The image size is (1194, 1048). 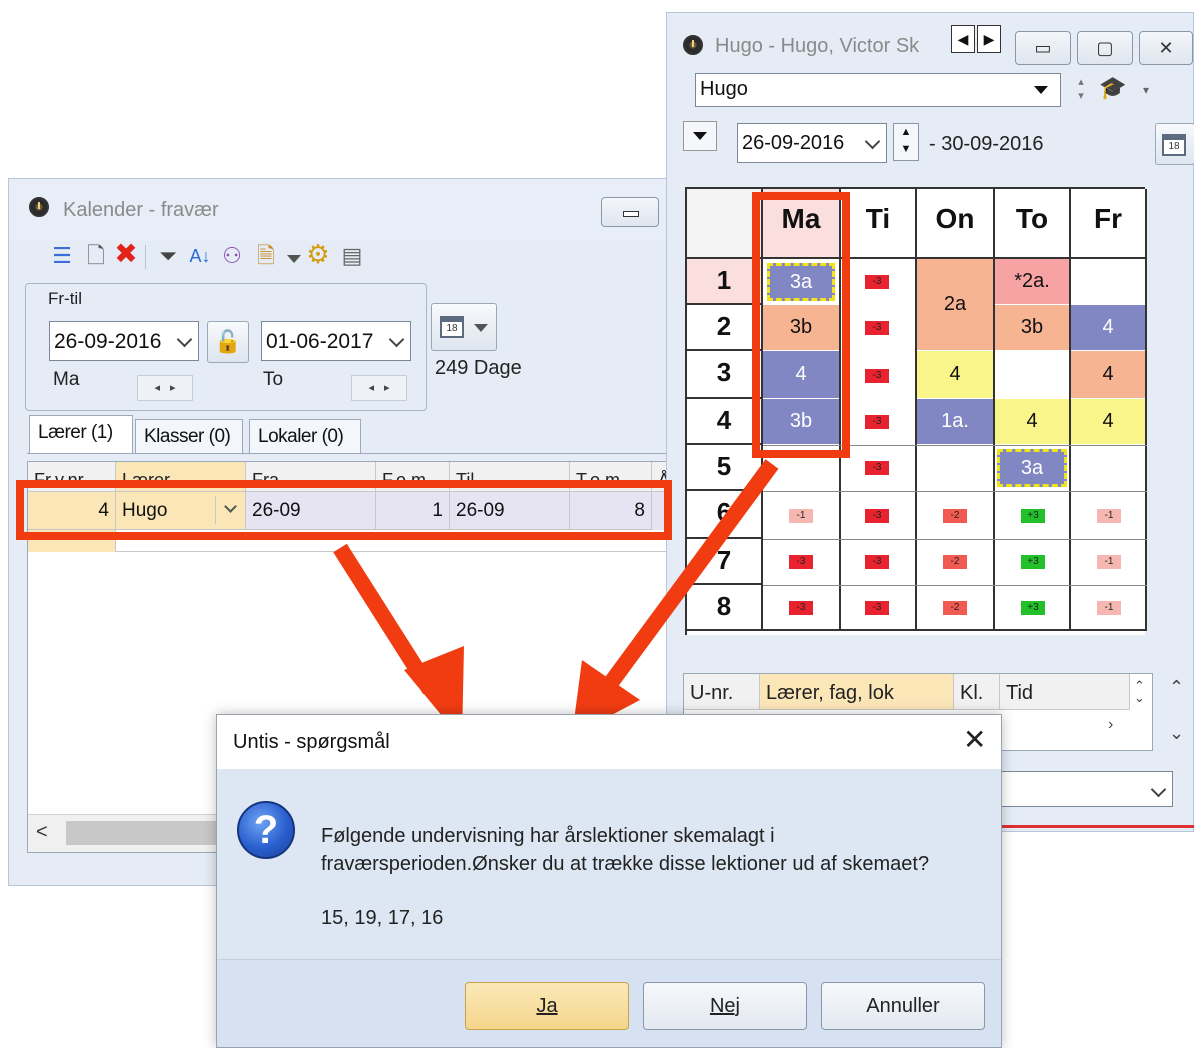 I want to click on dialog-lesson-numbers: 15, 19, 17, 16, so click(x=382, y=918).